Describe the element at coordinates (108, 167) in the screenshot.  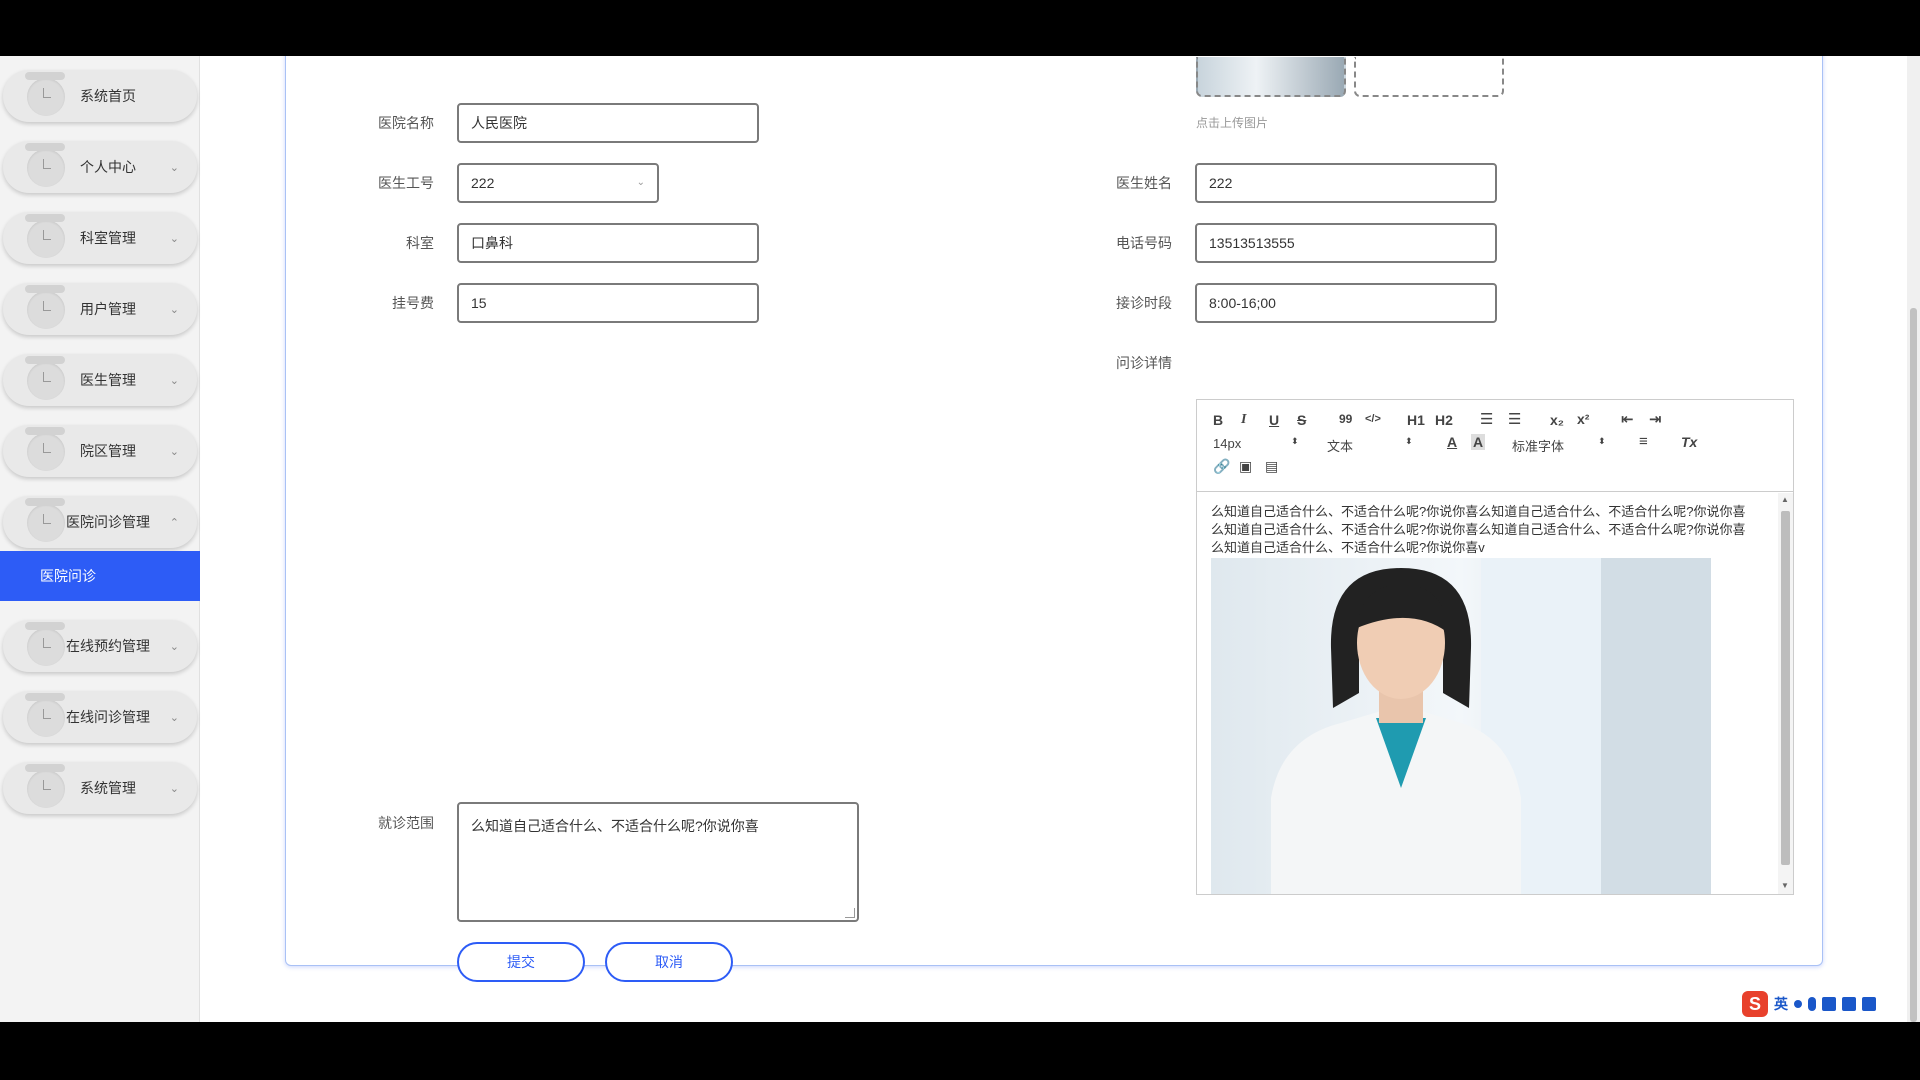
I see `sidebar-item-label: 个人中心` at that location.